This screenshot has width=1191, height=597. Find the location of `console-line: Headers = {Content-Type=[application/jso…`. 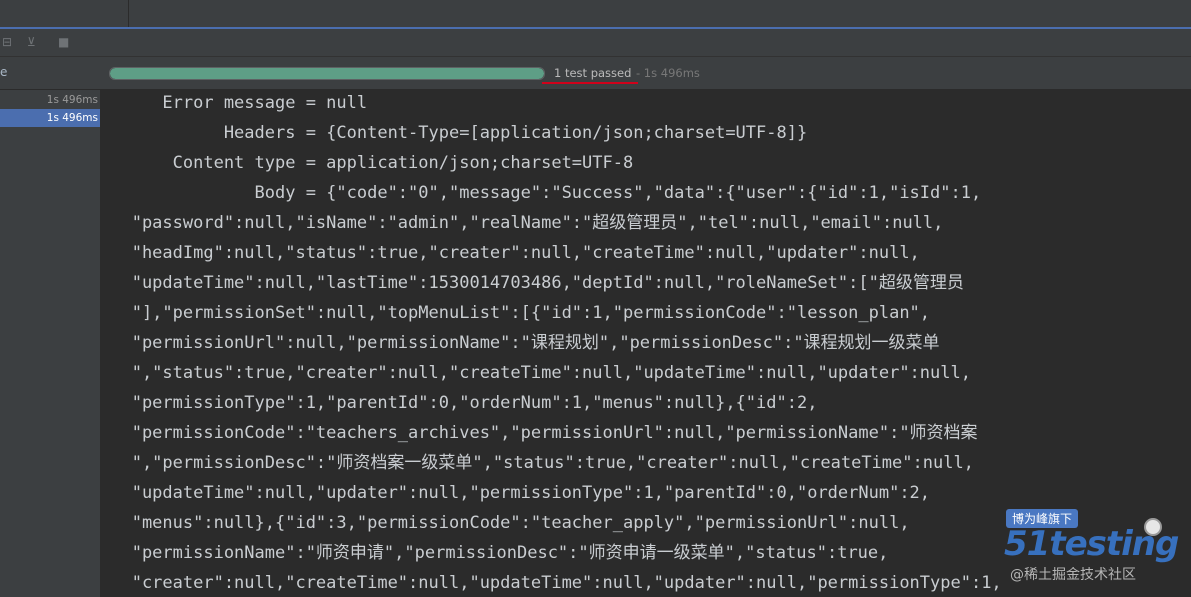

console-line: Headers = {Content-Type=[application/jso… is located at coordinates (454, 133).